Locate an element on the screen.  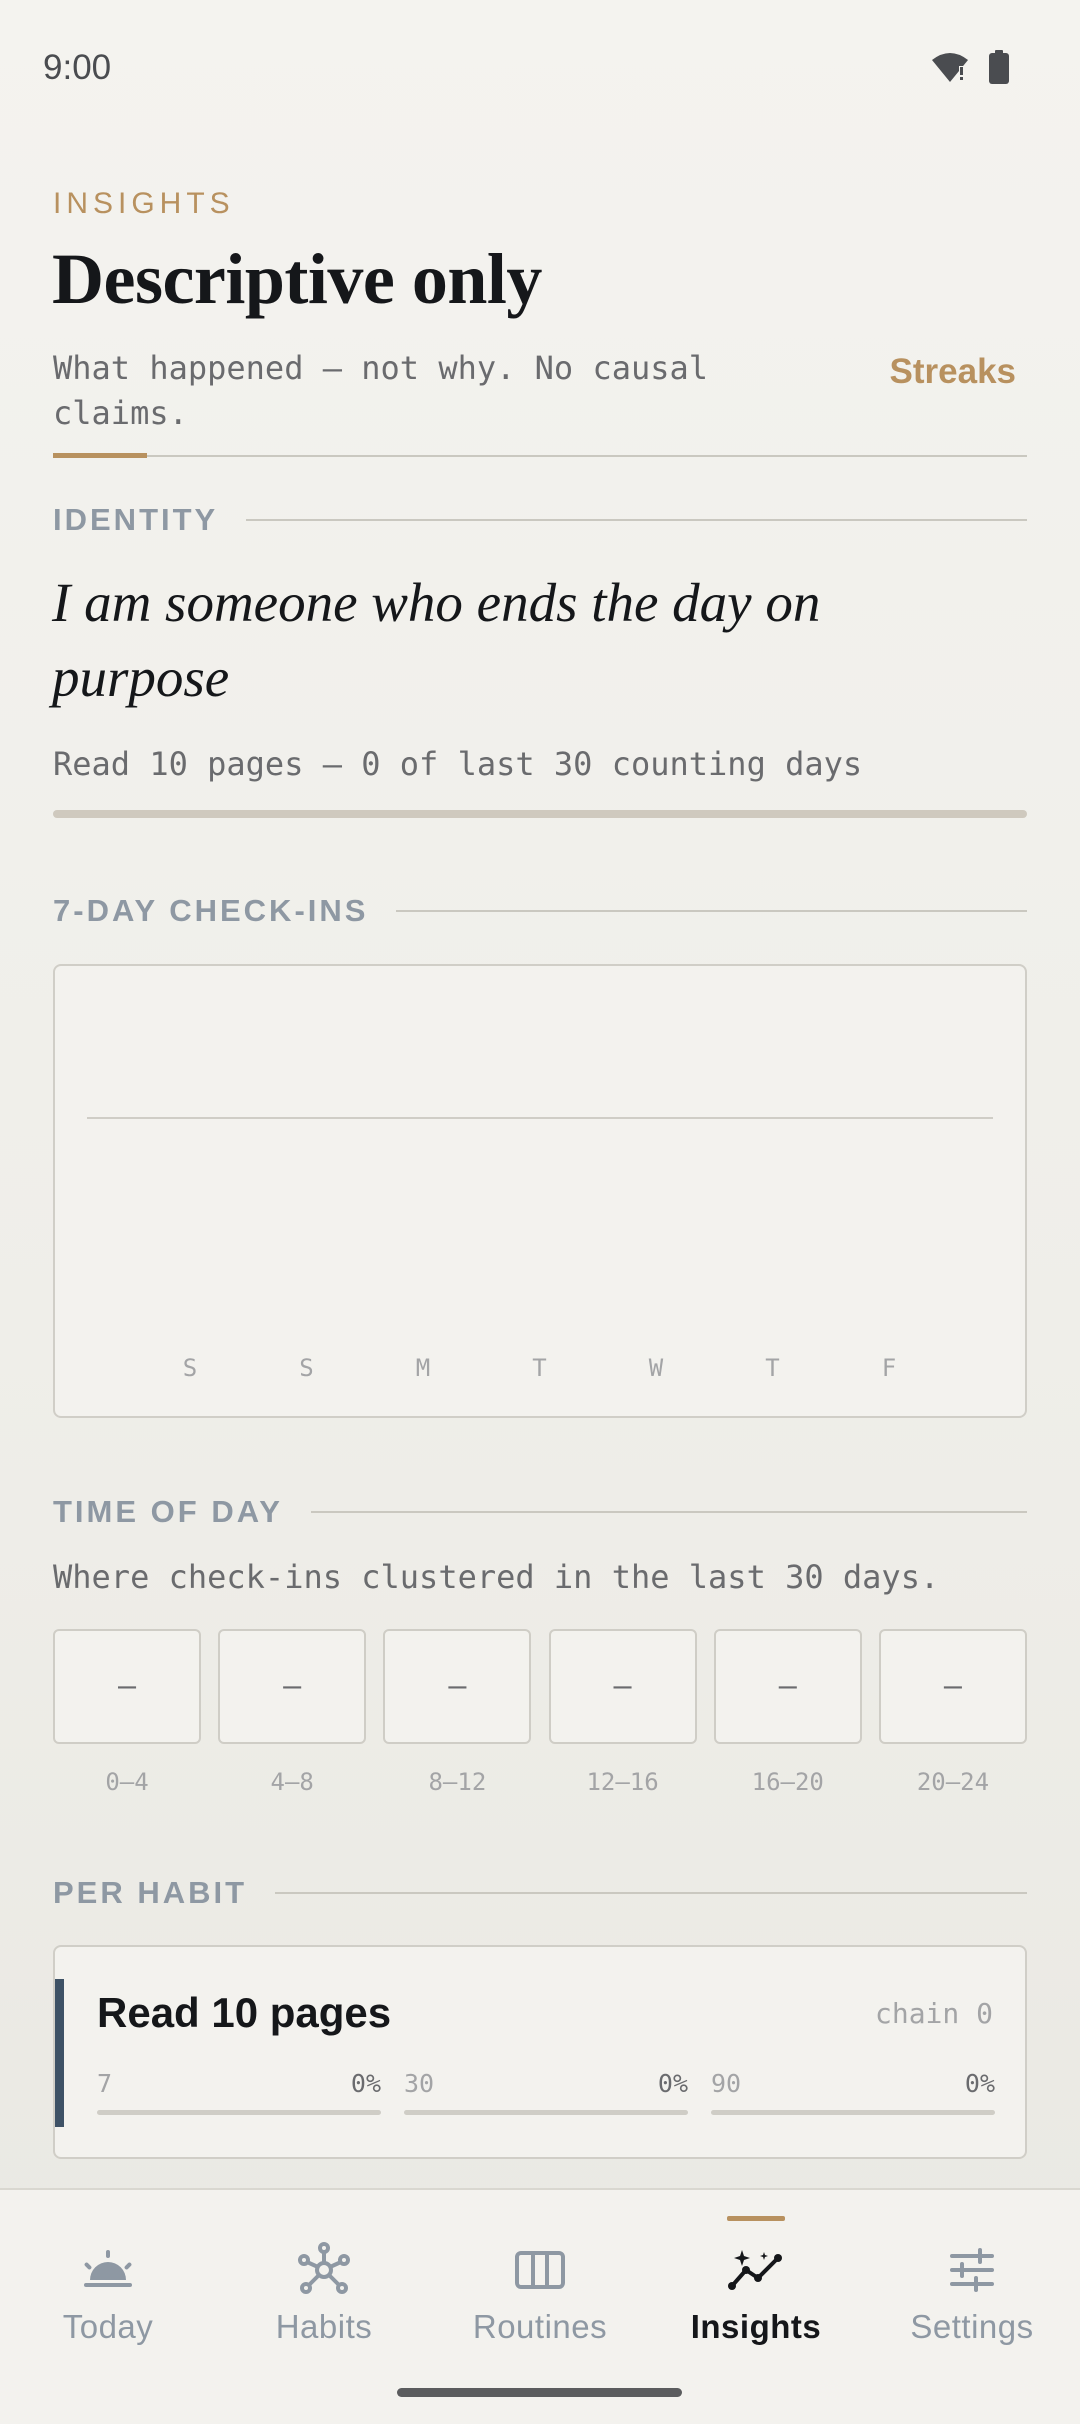
nav-label: Today is located at coordinates (108, 2326).